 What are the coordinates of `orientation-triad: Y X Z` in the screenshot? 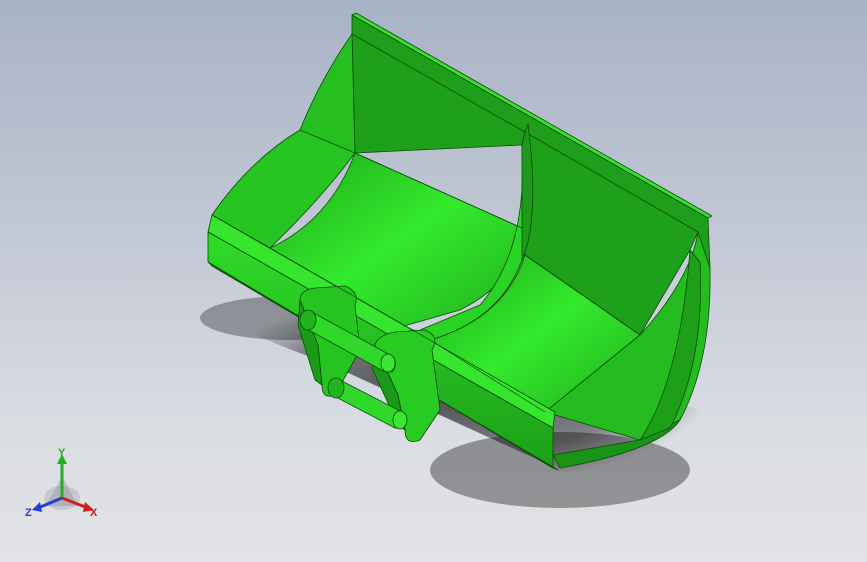 It's located at (61, 483).